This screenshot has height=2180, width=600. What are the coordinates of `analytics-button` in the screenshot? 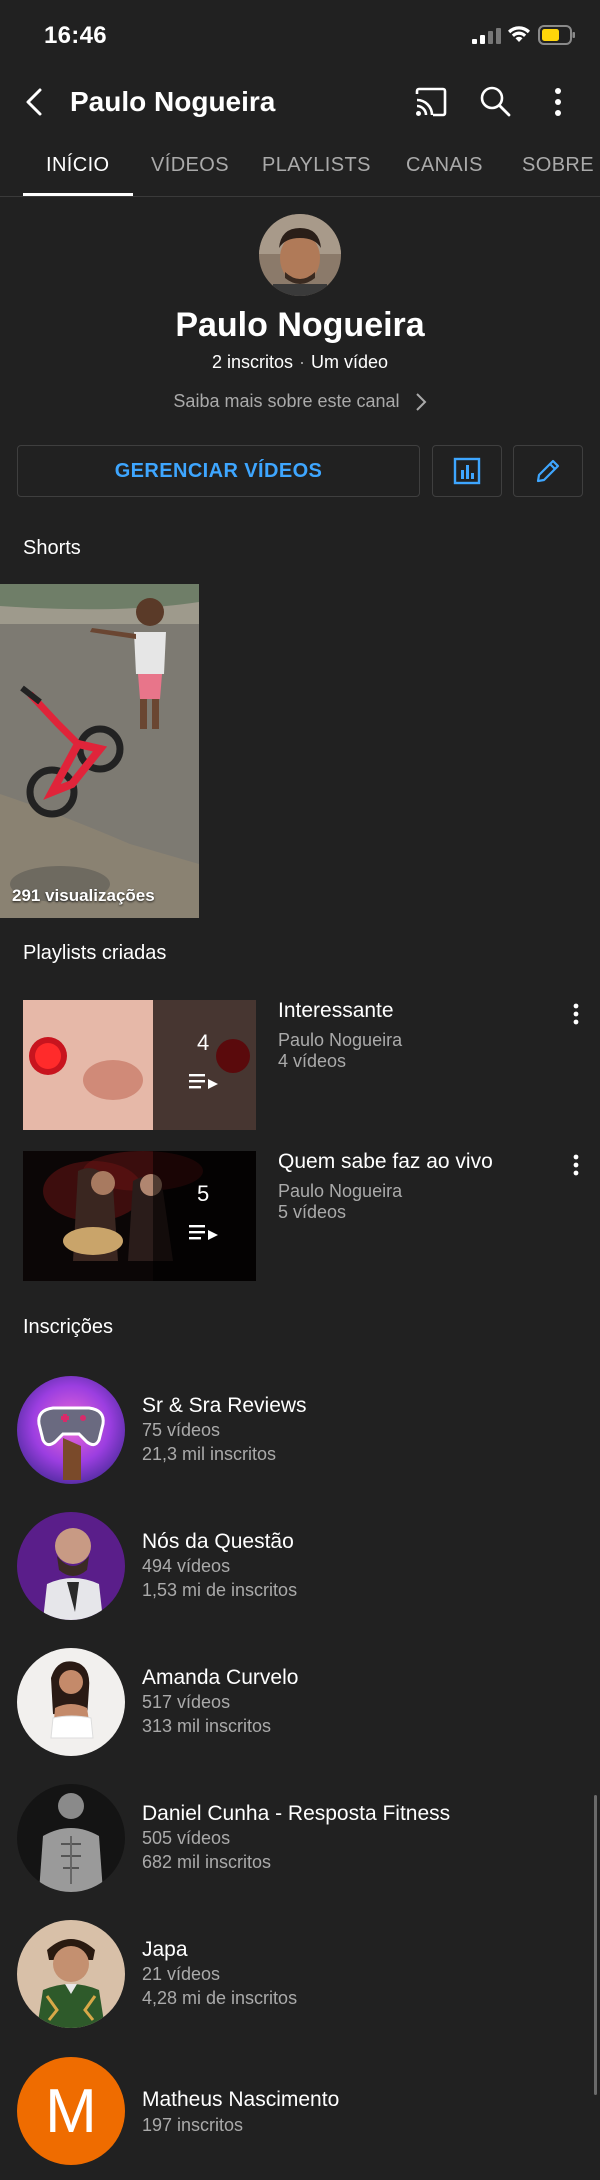 It's located at (467, 471).